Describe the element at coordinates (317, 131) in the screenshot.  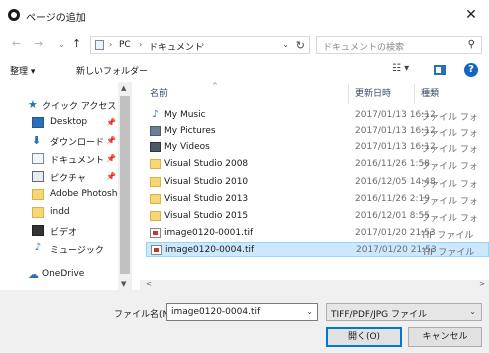
I see `file-row-my-pictures: My Pictures 2017/01/13 16:12 ファイル フォ` at that location.